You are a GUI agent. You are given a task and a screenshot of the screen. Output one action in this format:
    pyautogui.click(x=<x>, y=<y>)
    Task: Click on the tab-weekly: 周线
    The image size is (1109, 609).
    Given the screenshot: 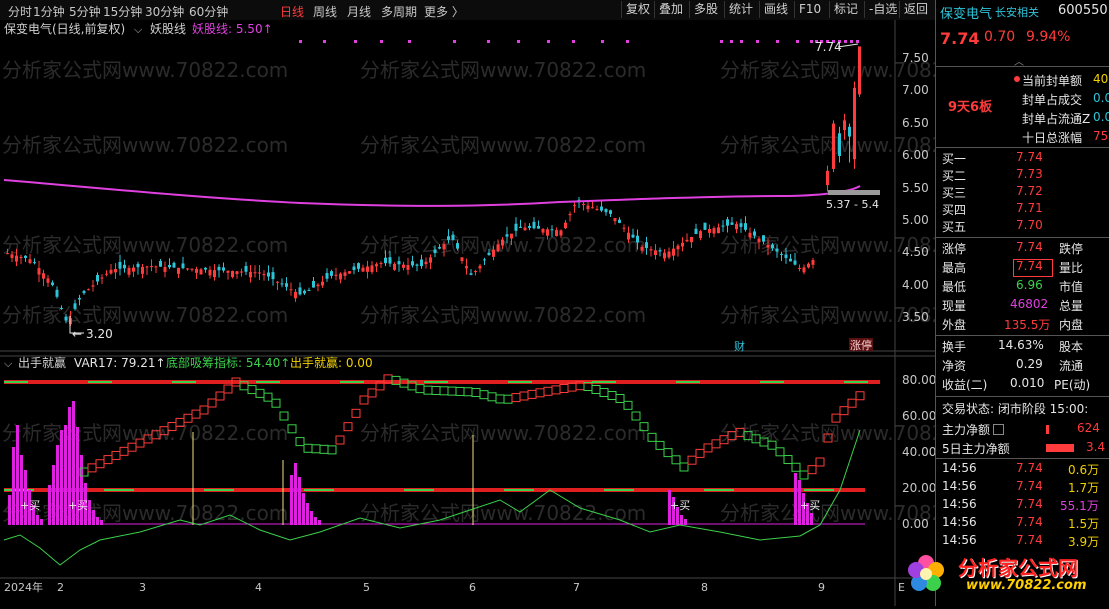 What is the action you would take?
    pyautogui.click(x=325, y=11)
    